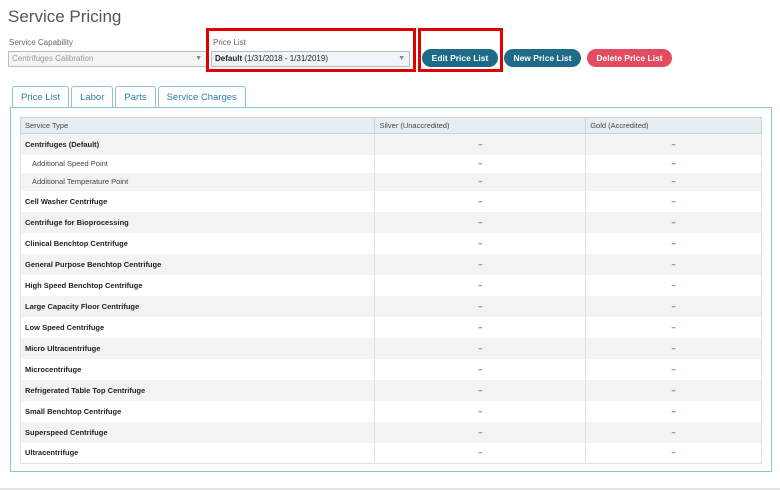  What do you see at coordinates (197, 390) in the screenshot?
I see `service-type-cell: Refrigerated Table Top Centrifuge` at bounding box center [197, 390].